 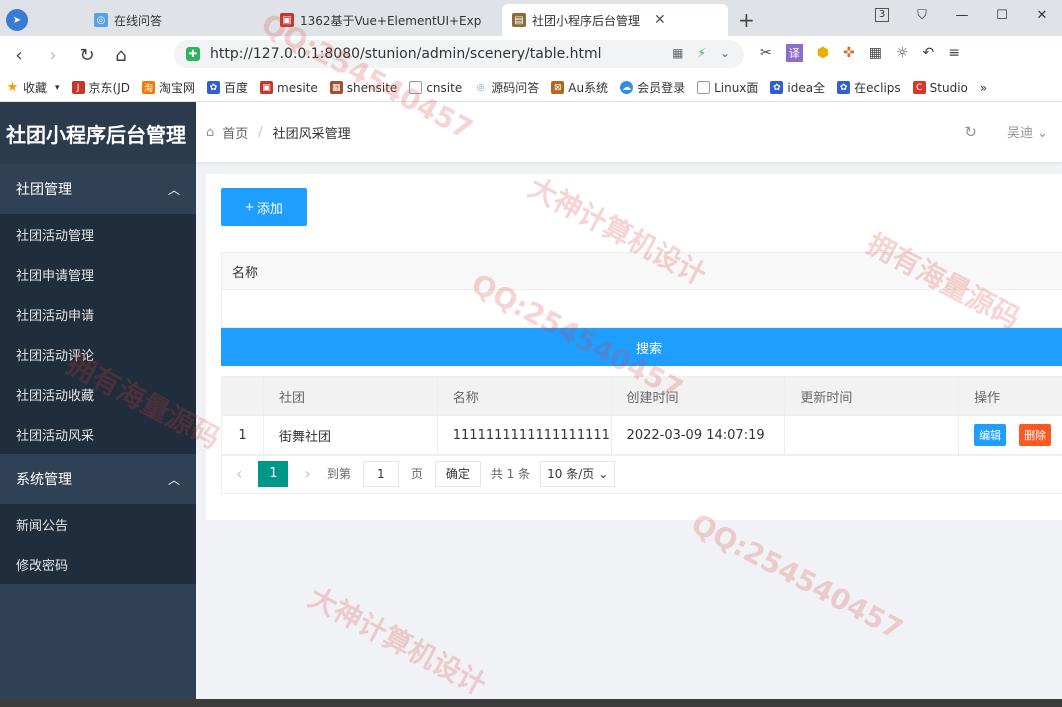 I want to click on scissors-icon: ✂, so click(x=766, y=53).